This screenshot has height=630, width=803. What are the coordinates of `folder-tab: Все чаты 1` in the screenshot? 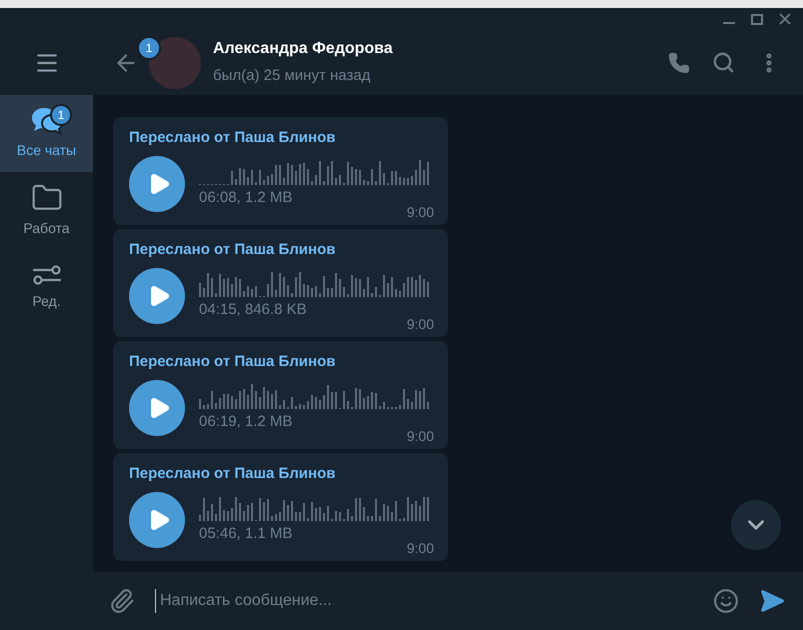 It's located at (46, 133).